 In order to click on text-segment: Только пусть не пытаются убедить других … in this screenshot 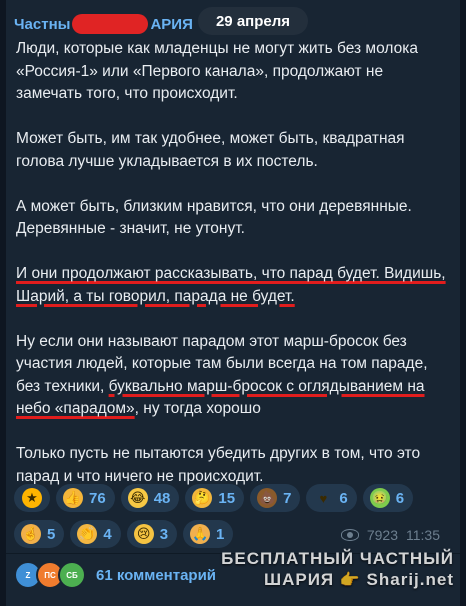, I will do `click(218, 465)`.